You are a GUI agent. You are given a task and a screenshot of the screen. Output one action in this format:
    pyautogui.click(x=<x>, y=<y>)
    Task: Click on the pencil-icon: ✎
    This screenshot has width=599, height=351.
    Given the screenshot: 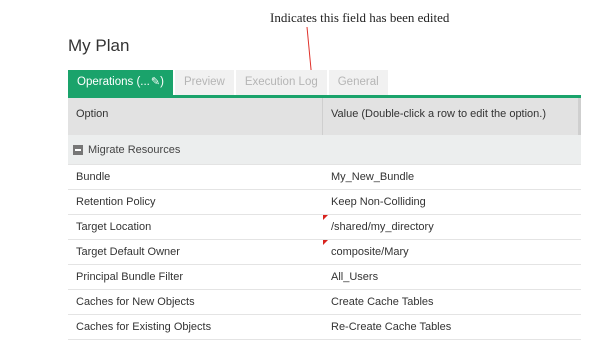 What is the action you would take?
    pyautogui.click(x=155, y=82)
    